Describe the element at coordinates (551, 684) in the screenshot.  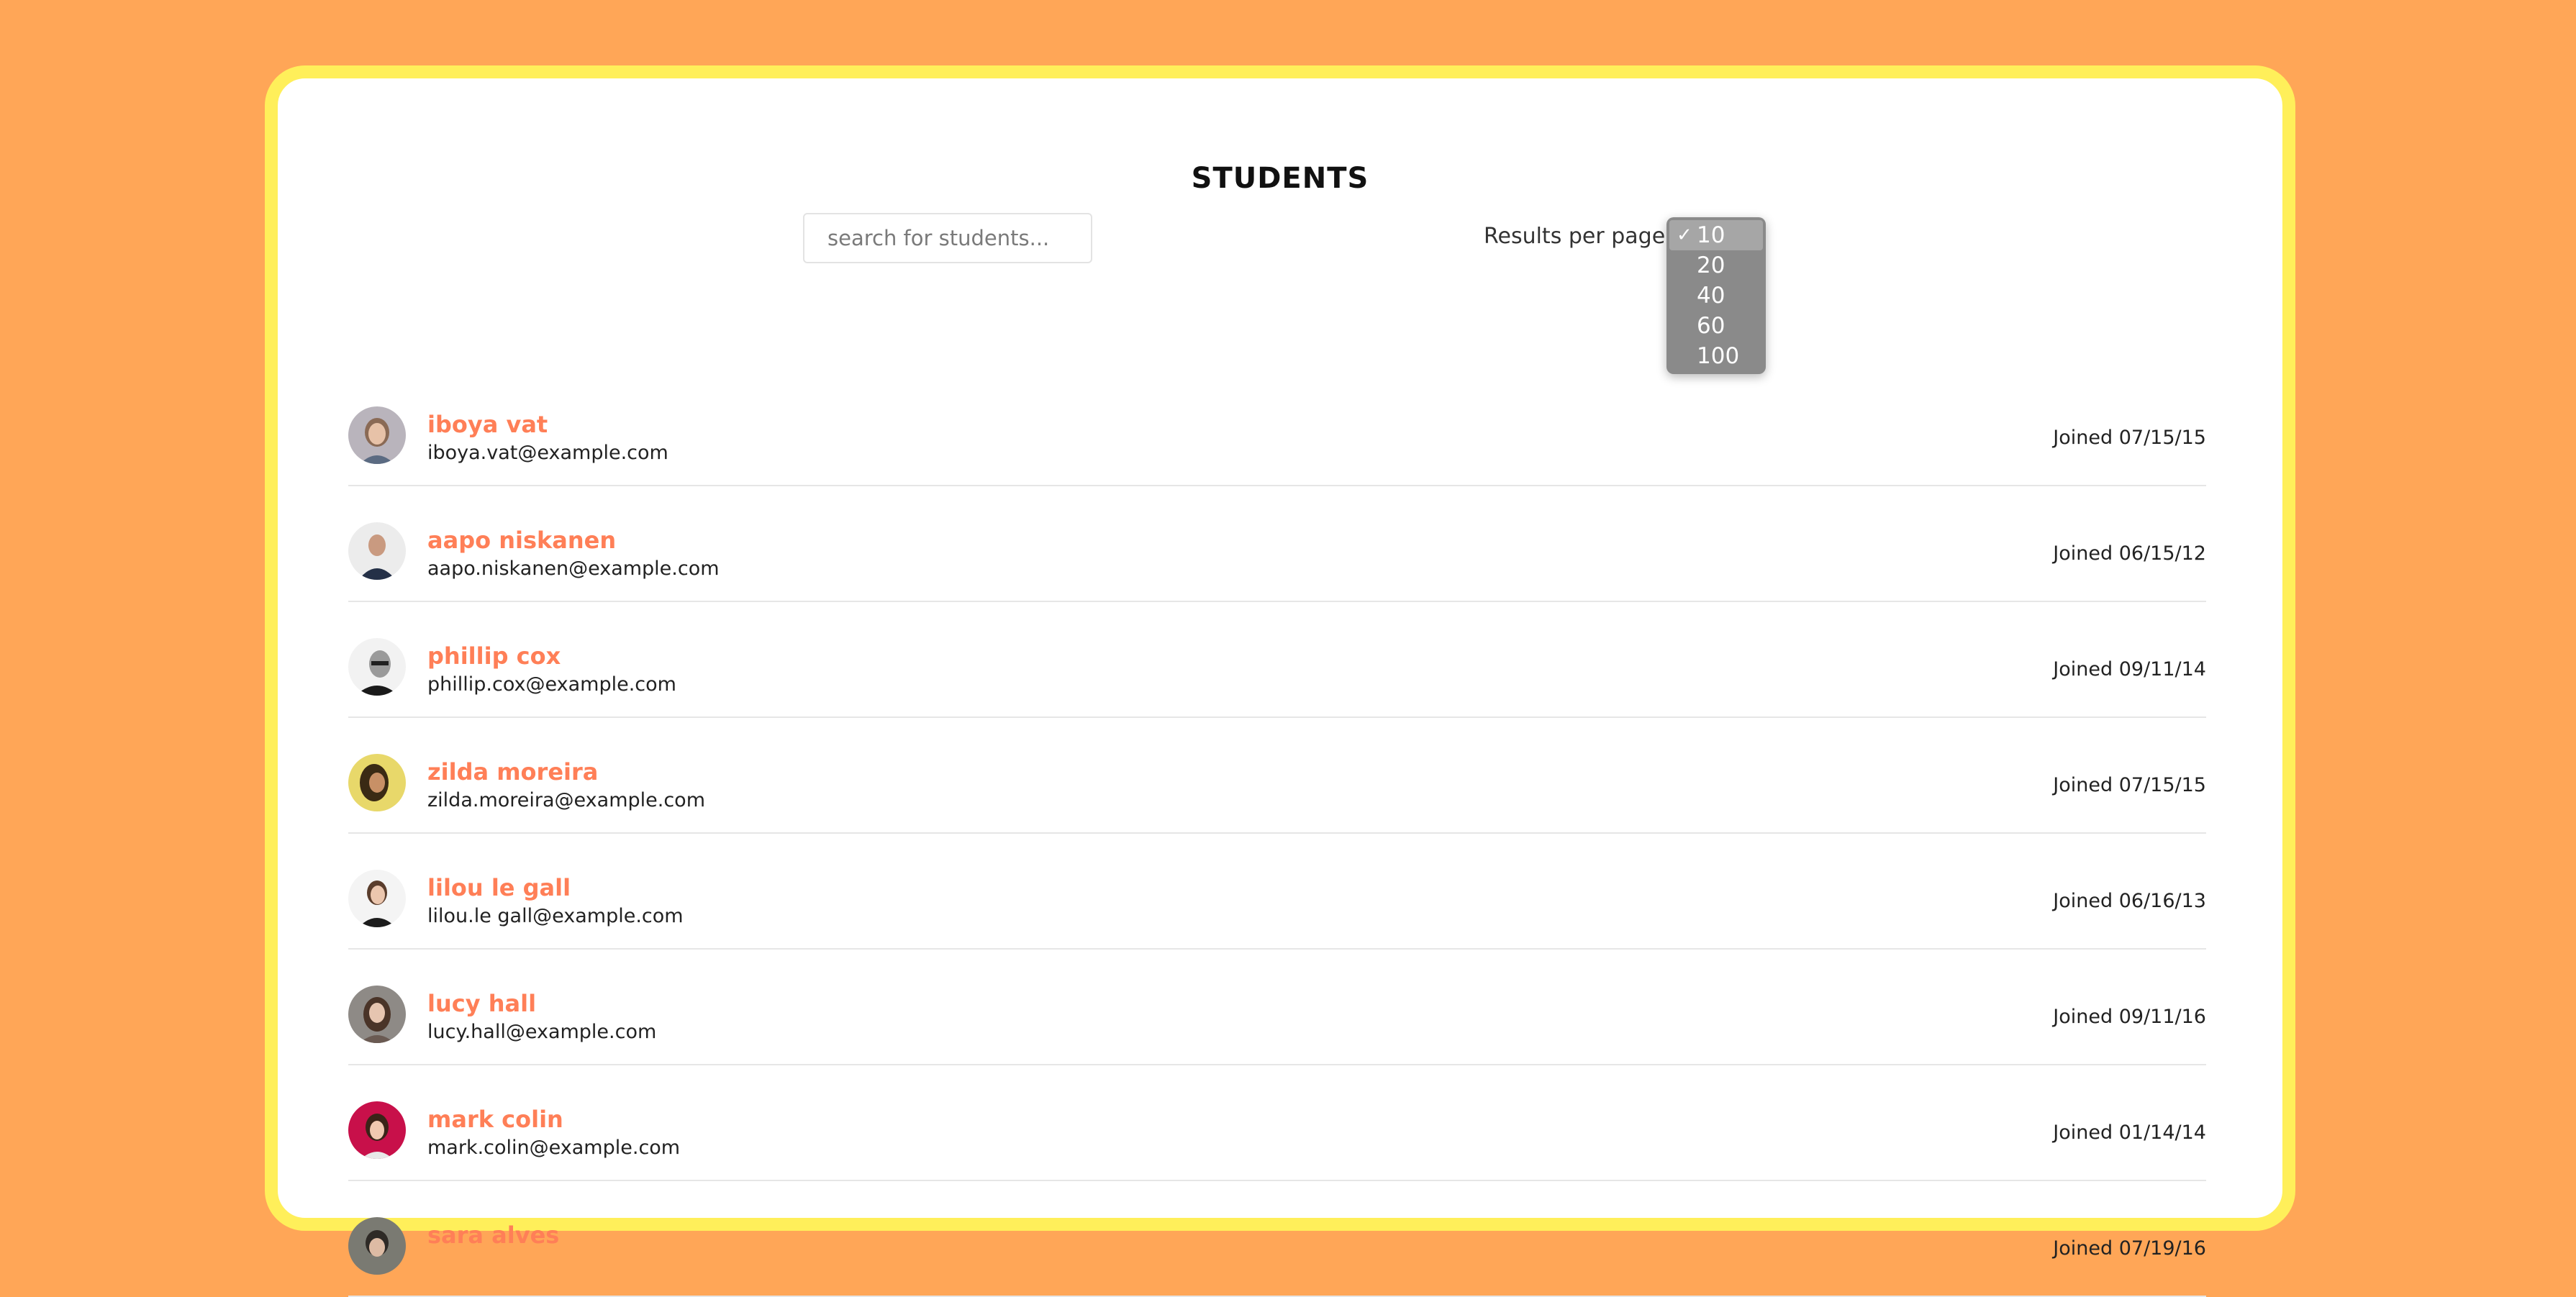
I see `student-email: phillip.cox@example.com` at that location.